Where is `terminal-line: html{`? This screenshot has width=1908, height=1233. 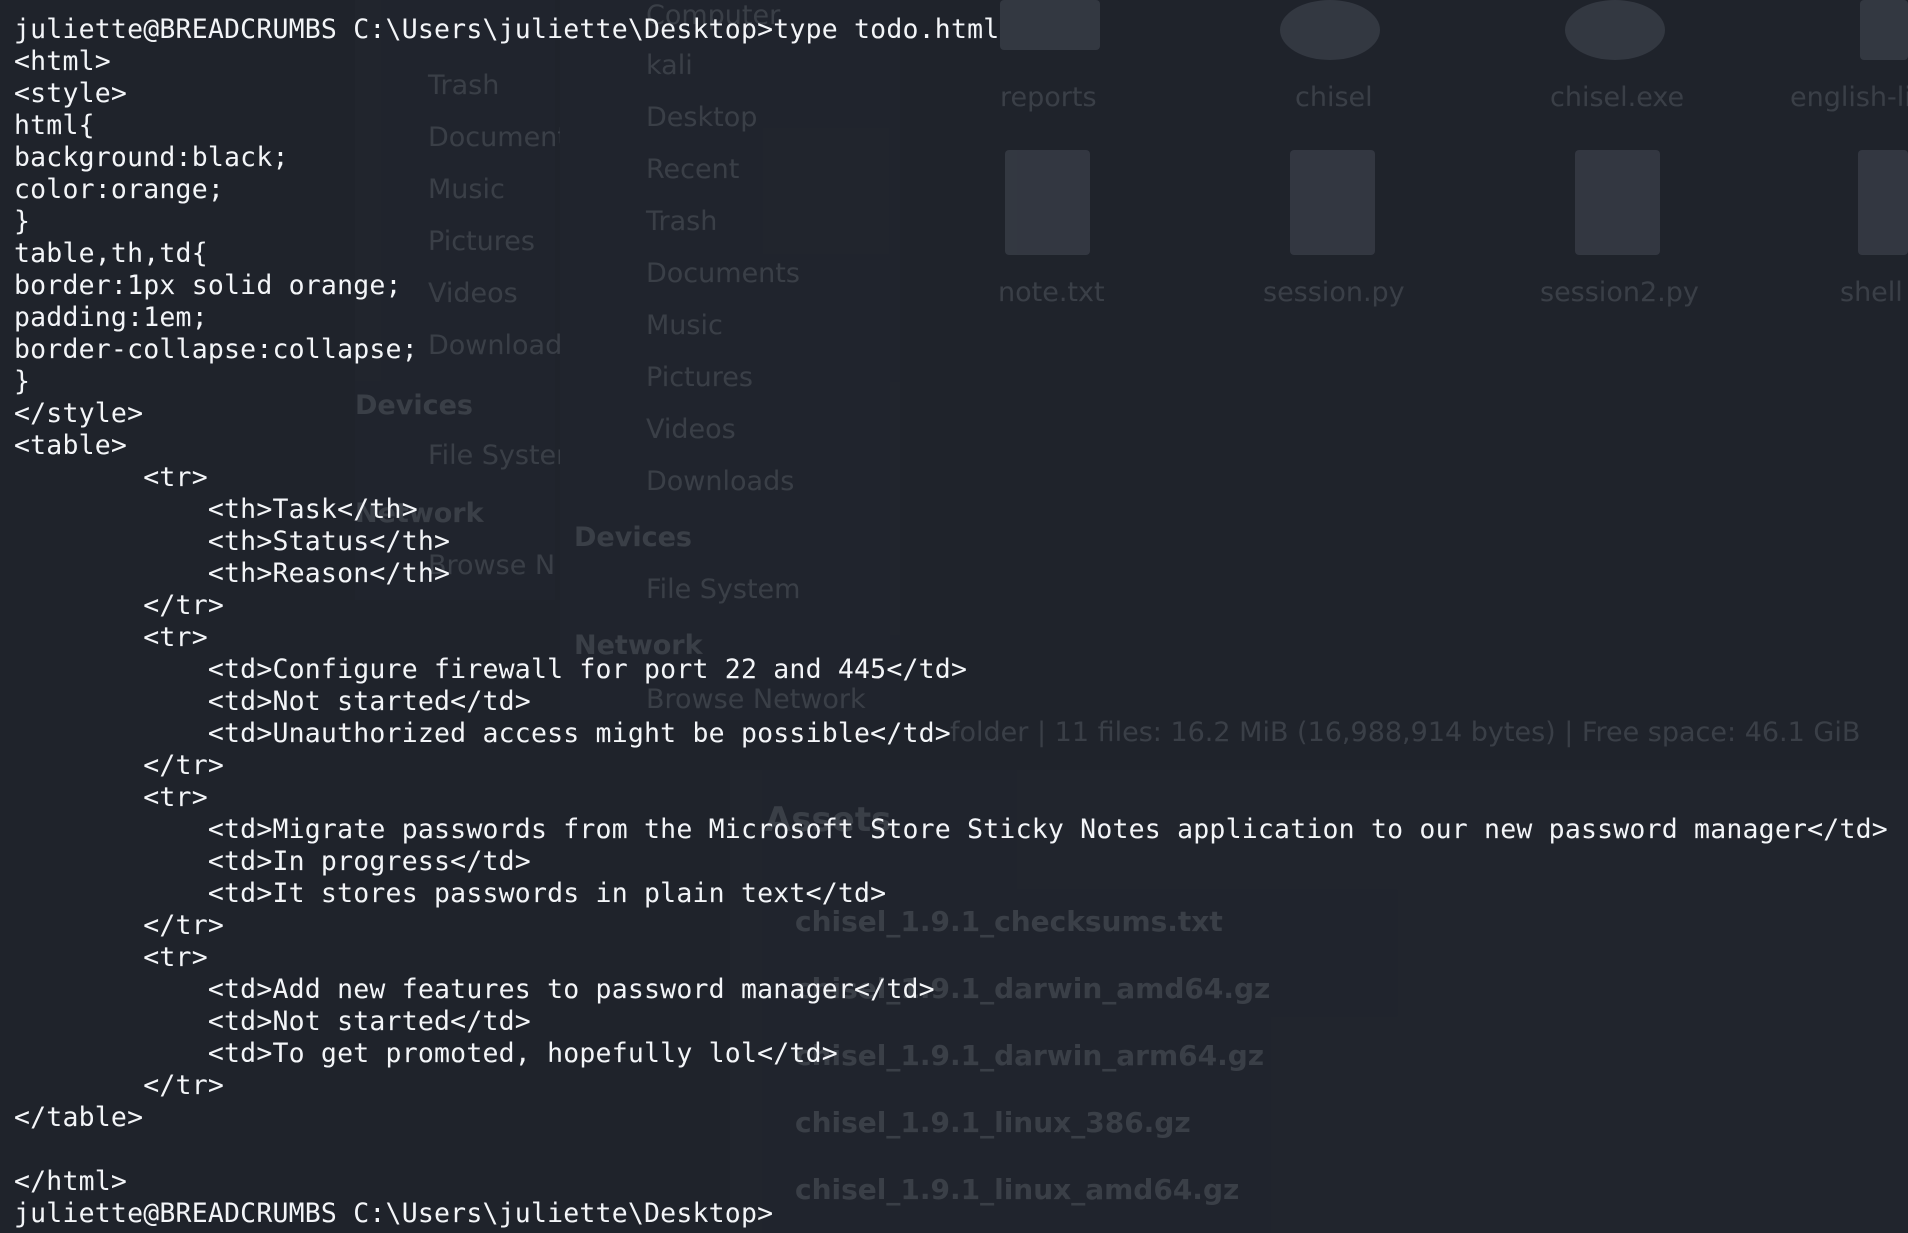 terminal-line: html{ is located at coordinates (54, 125).